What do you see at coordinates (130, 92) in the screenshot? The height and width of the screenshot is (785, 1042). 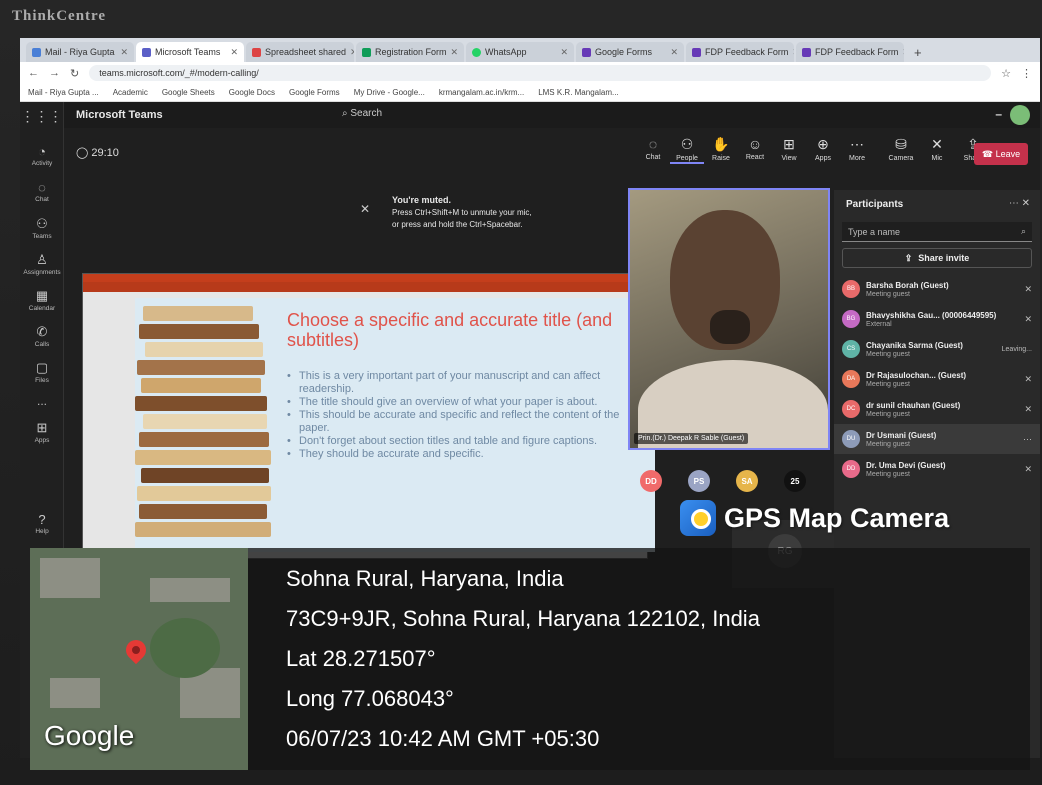 I see `bookmark: Academic` at bounding box center [130, 92].